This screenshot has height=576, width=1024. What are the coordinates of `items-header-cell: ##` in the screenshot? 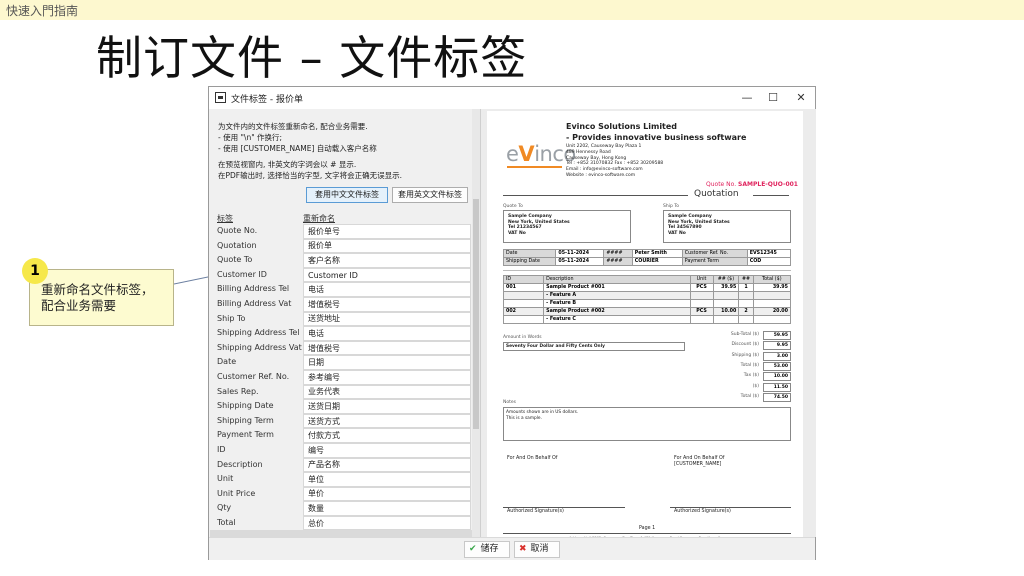 It's located at (746, 279).